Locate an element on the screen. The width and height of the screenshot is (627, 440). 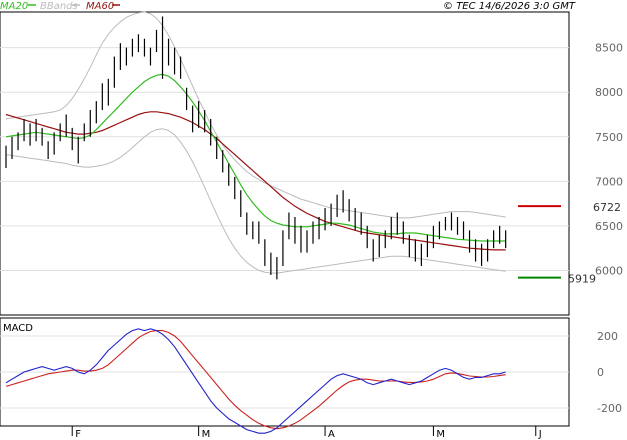
month-label: A is located at coordinates (331, 434).